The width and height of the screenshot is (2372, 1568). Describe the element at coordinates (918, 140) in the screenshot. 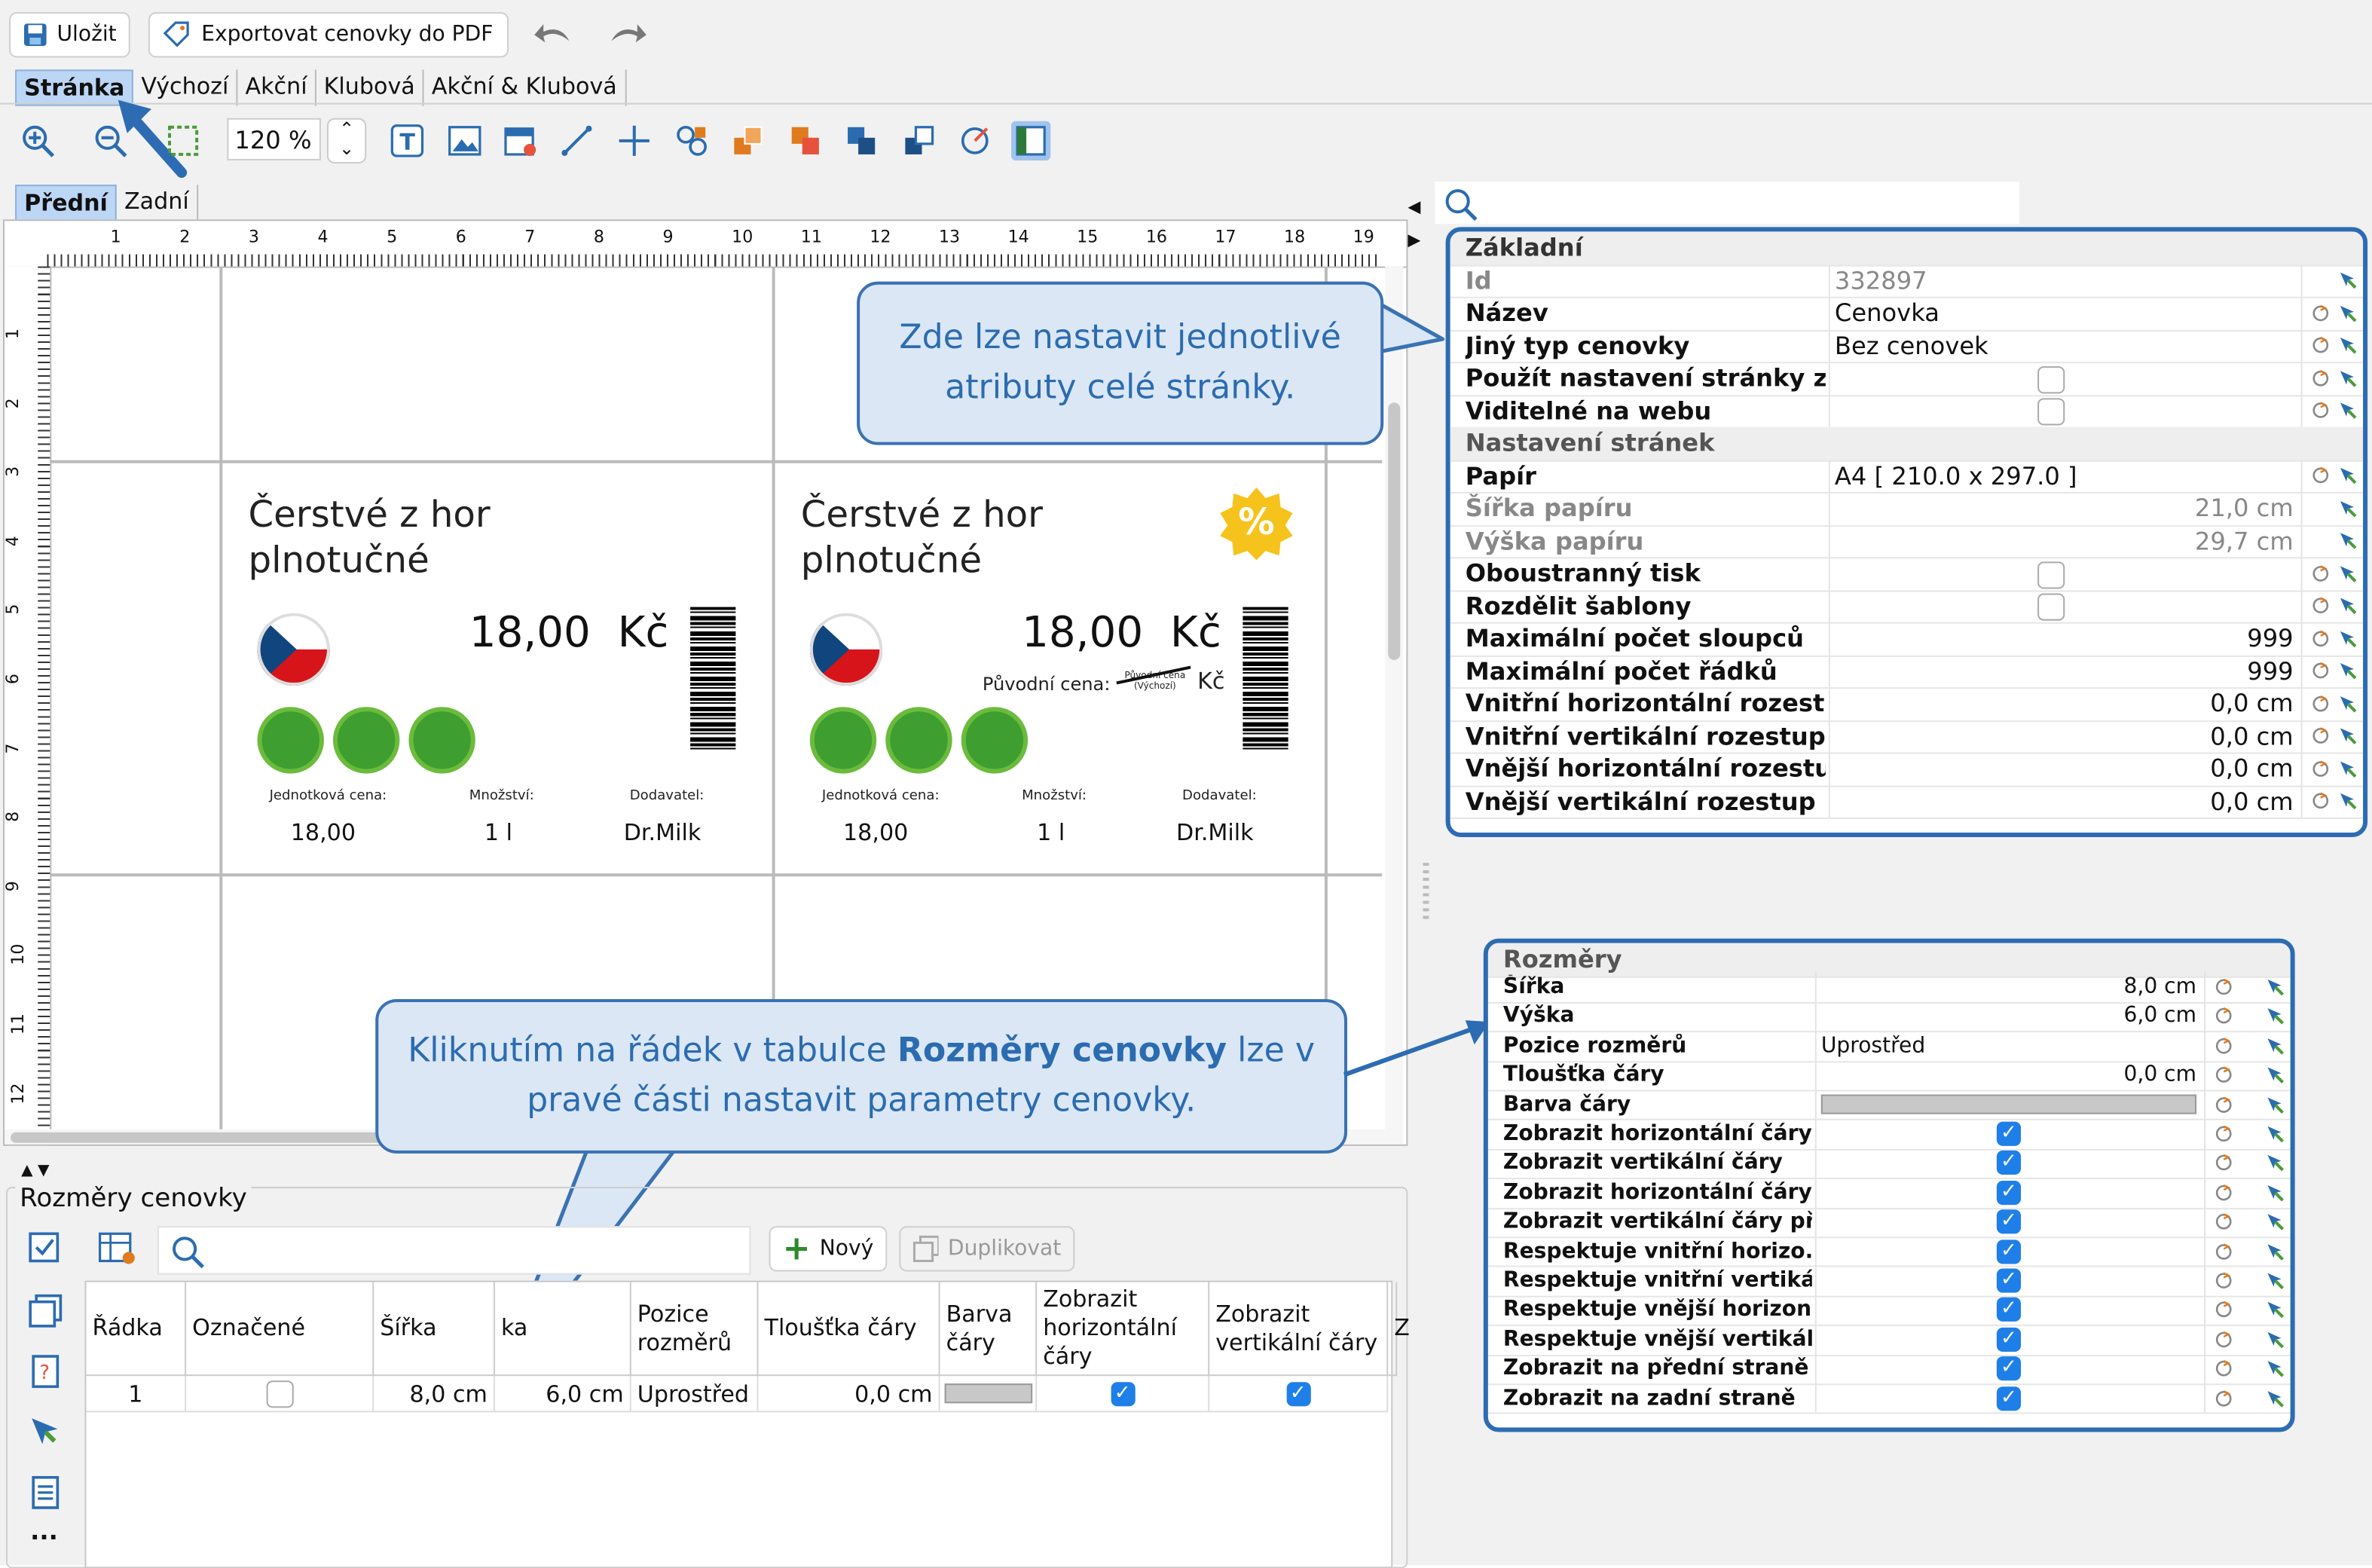

I see `layer-down-icon` at that location.